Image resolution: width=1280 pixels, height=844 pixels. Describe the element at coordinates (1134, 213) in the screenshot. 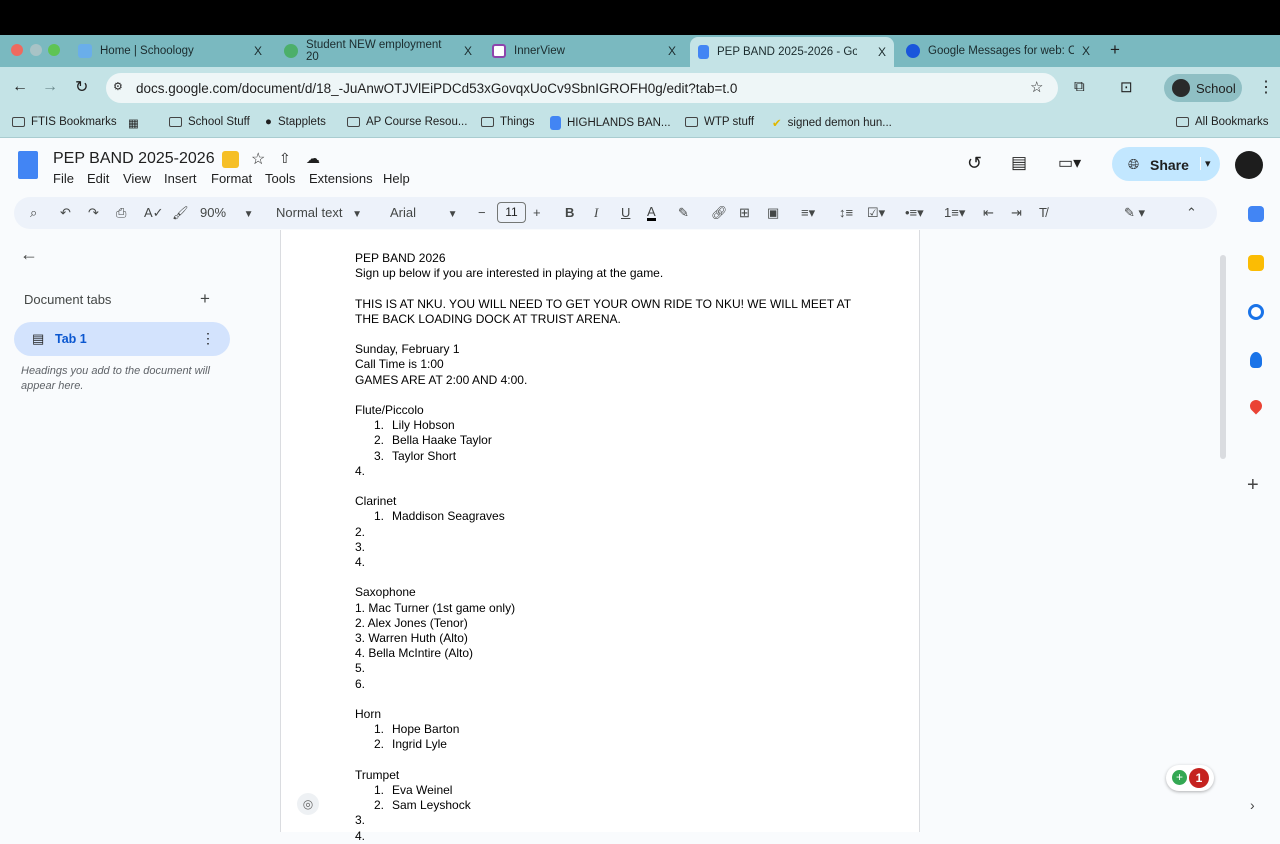

I see `editing-mode-icon: ✎ ▾` at that location.